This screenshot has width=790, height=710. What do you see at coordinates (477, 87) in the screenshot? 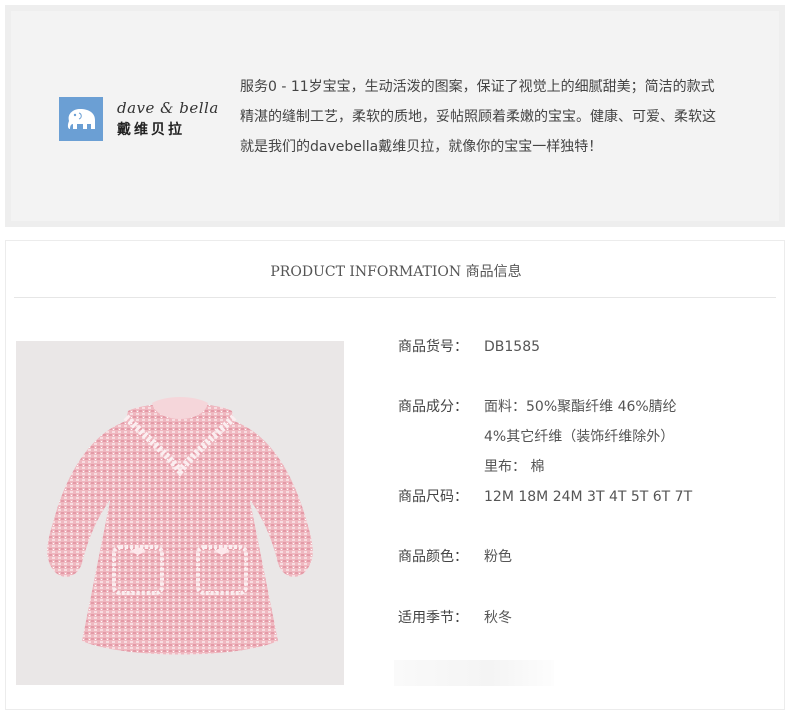
I see `brand-description-line: 服务0 - 11岁宝宝，生动活泼的图案，保证了视觉上的细腻甜美；简洁的款式` at bounding box center [477, 87].